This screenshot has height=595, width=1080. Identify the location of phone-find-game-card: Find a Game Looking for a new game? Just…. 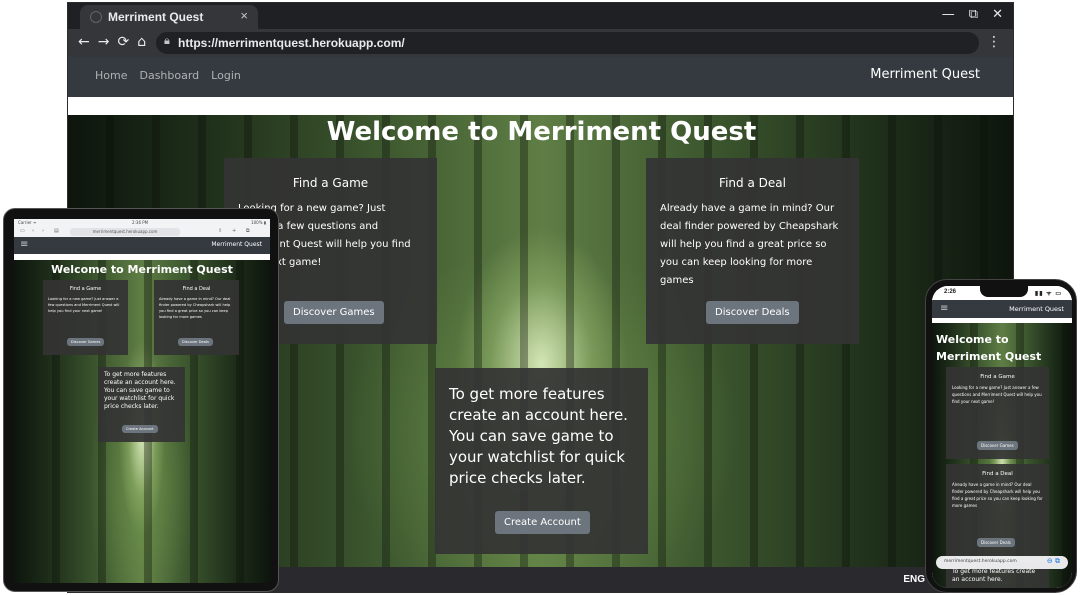
(997, 413).